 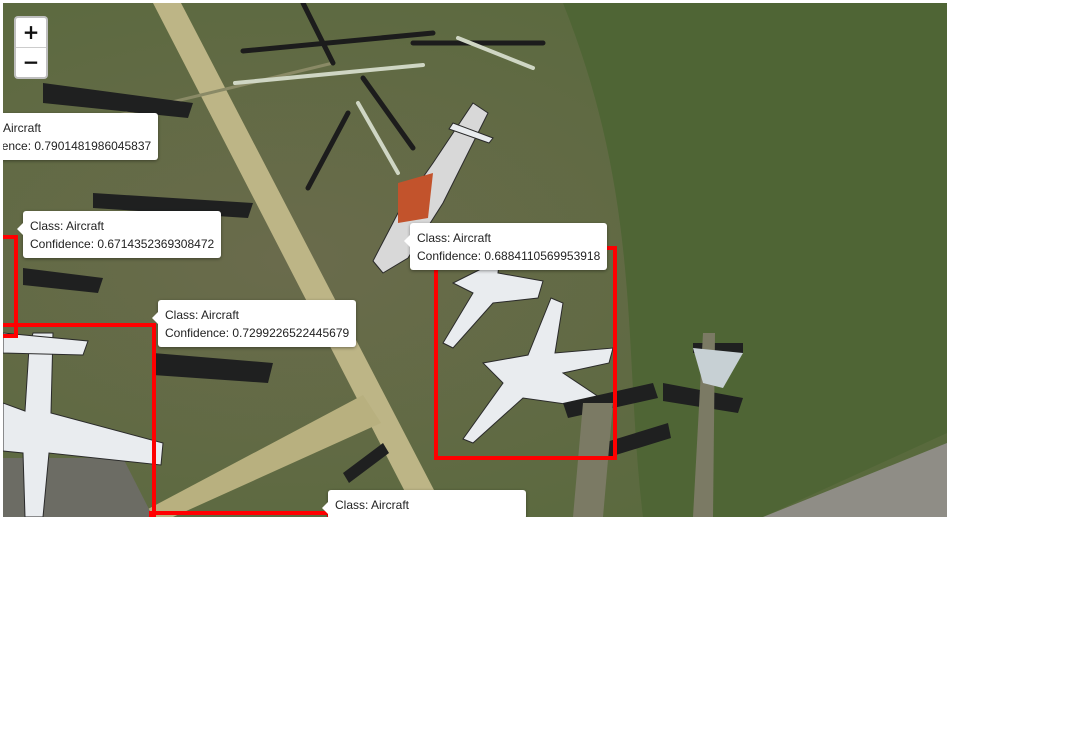 I want to click on tooltip-confidence: Confidence: 0.7901481986045837, so click(x=77, y=146).